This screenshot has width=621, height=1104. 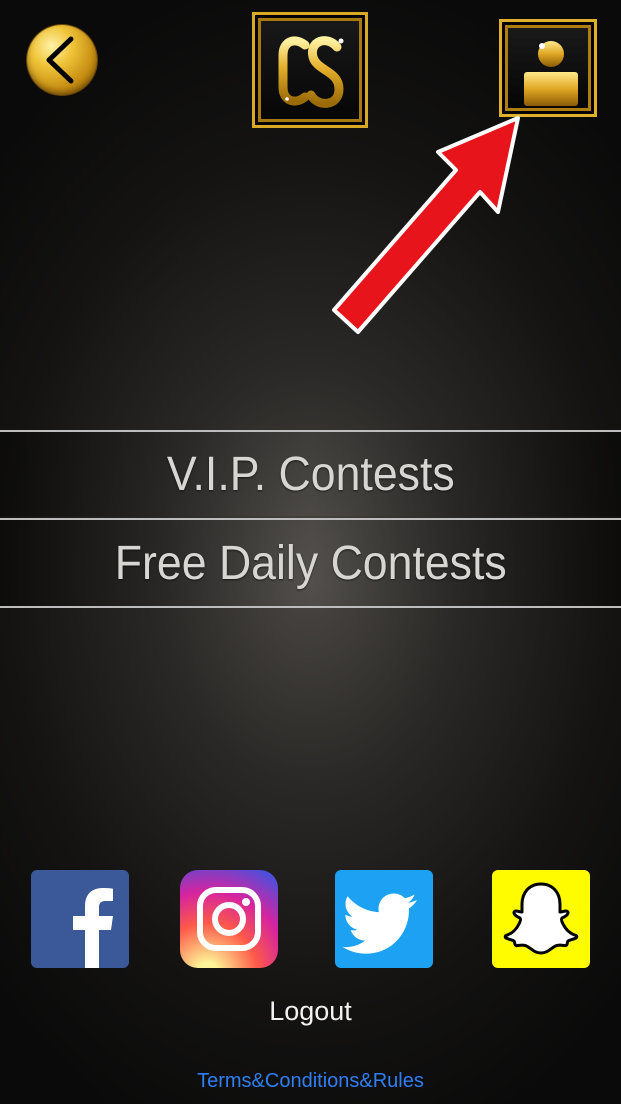 I want to click on instagram-icon, so click(x=229, y=919).